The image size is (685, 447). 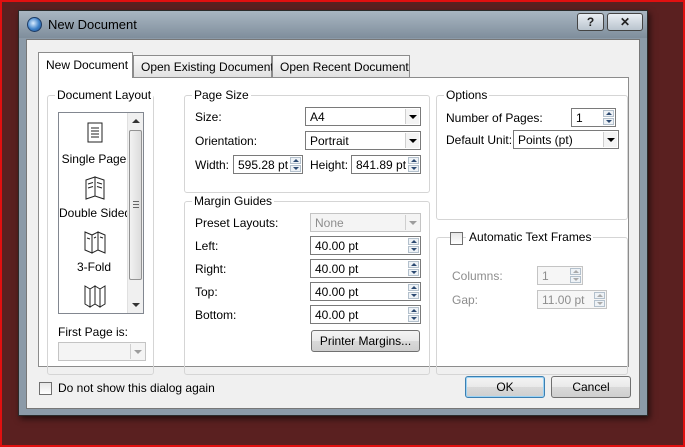 I want to click on number-of-pages-input: 1, so click(x=593, y=117).